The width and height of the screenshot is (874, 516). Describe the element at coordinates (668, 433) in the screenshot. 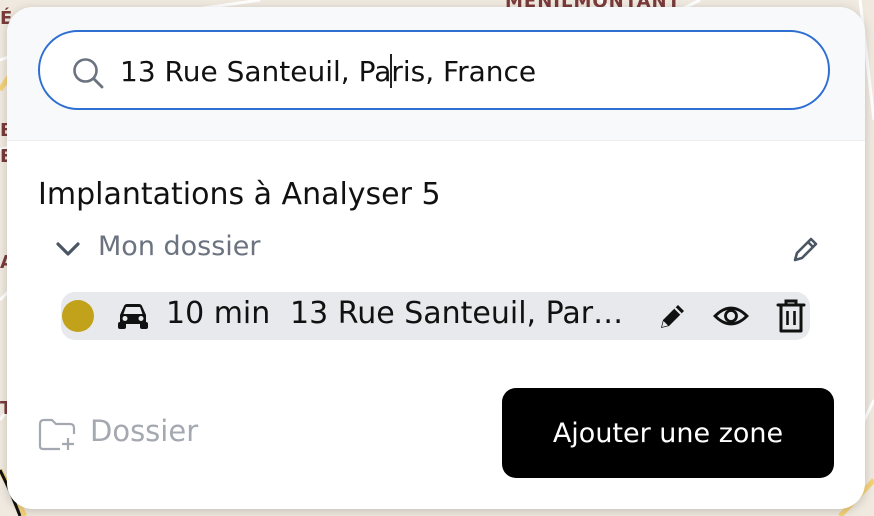

I see `add-zone-button: Ajouter une zone` at that location.